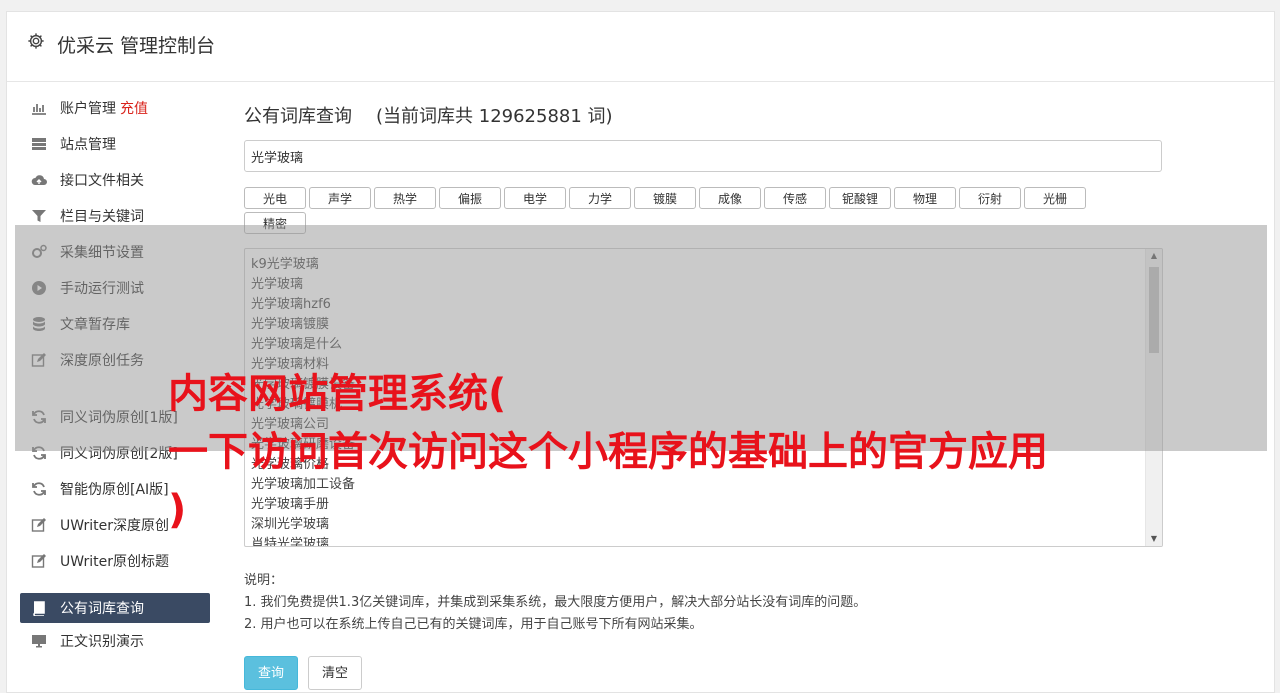 The width and height of the screenshot is (1280, 693). I want to click on sidebar-item-uwriter-title: UWriter原创标题, so click(115, 561).